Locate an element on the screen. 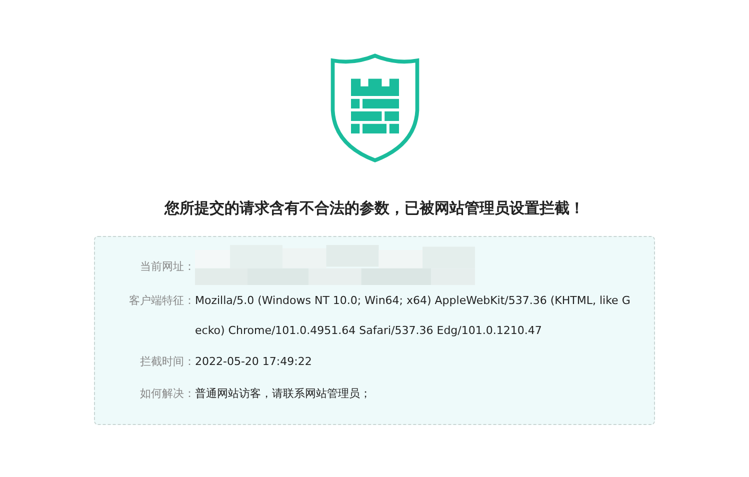 The height and width of the screenshot is (477, 749). detail-value: Mozilla/5.0 (Windows NT 10.0; Win64; x64) AppleWebKit/537.36 (KHTML, like Gecko) Chrome/101.0.4951.64 Safari/537.36 Edg/101.0.1210.47 is located at coordinates (413, 316).